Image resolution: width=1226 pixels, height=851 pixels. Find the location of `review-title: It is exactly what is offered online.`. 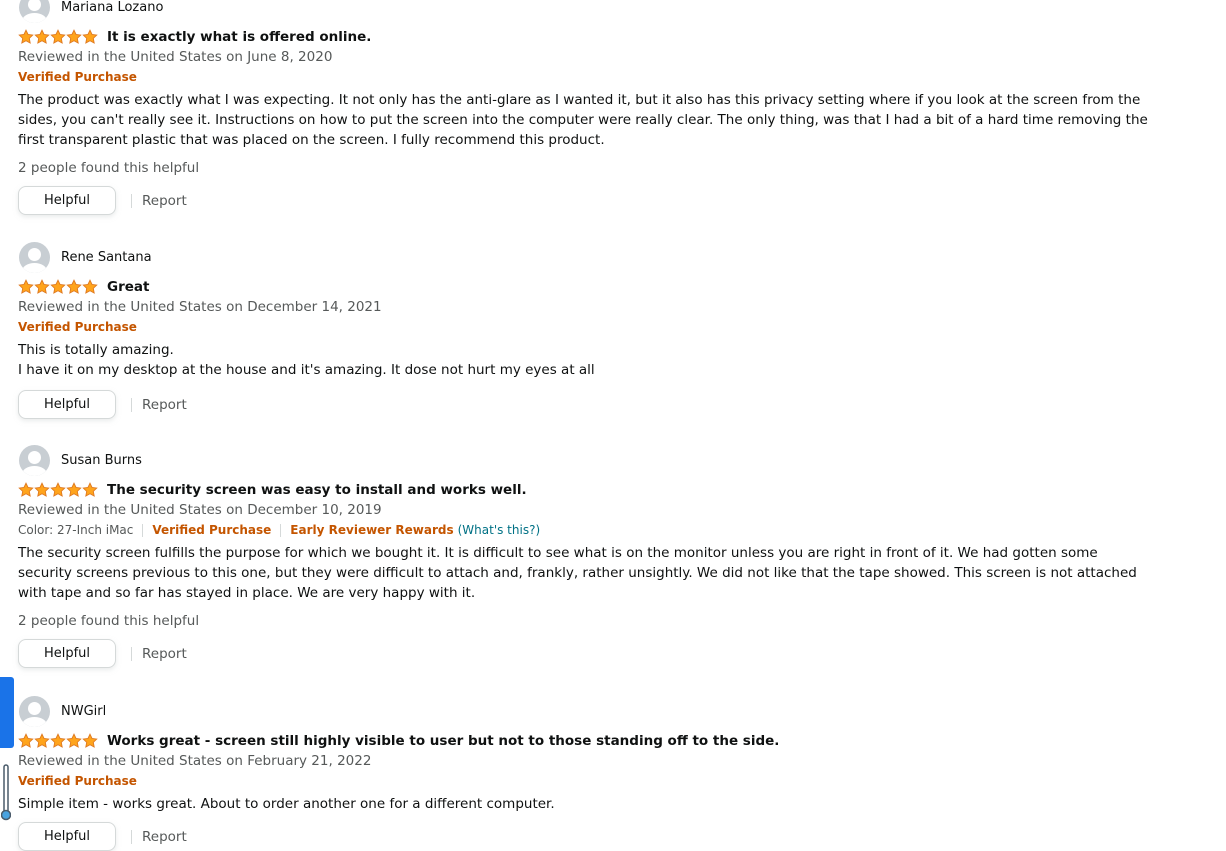

review-title: It is exactly what is offered online. is located at coordinates (239, 37).